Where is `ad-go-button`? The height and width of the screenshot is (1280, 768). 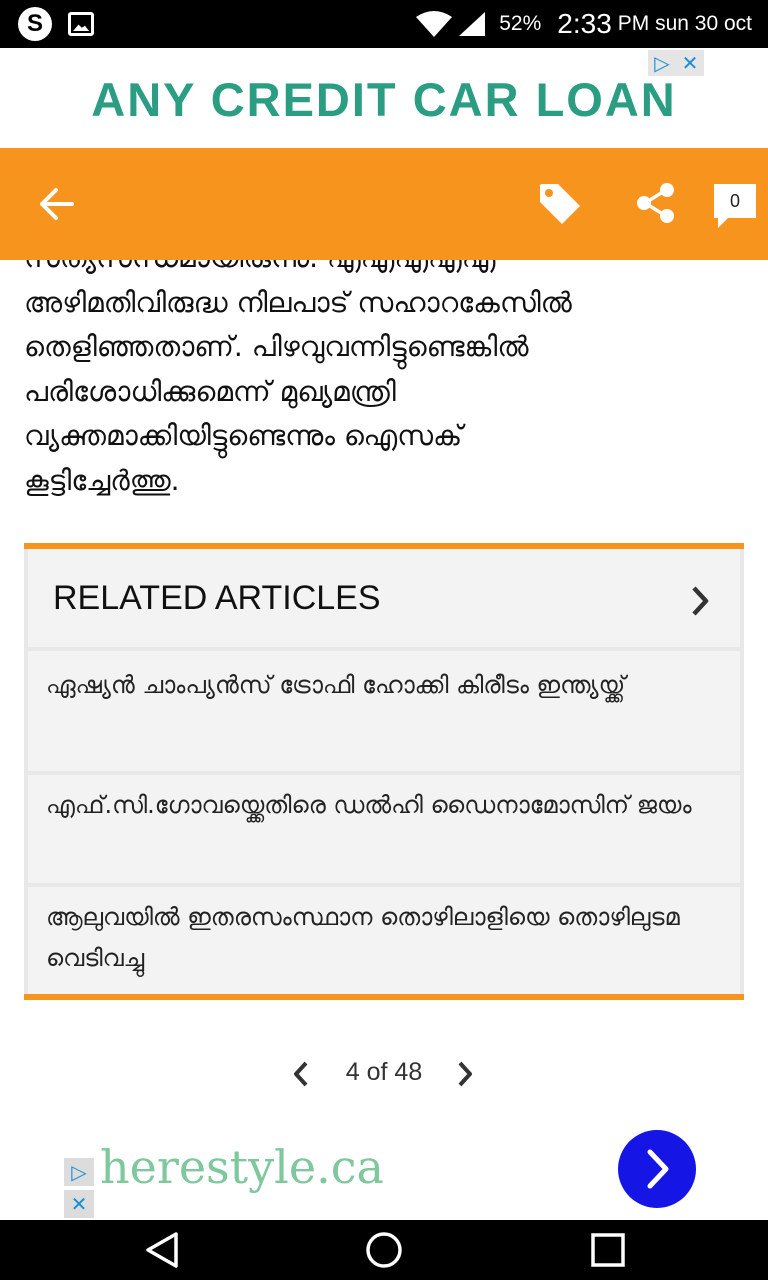
ad-go-button is located at coordinates (657, 1169).